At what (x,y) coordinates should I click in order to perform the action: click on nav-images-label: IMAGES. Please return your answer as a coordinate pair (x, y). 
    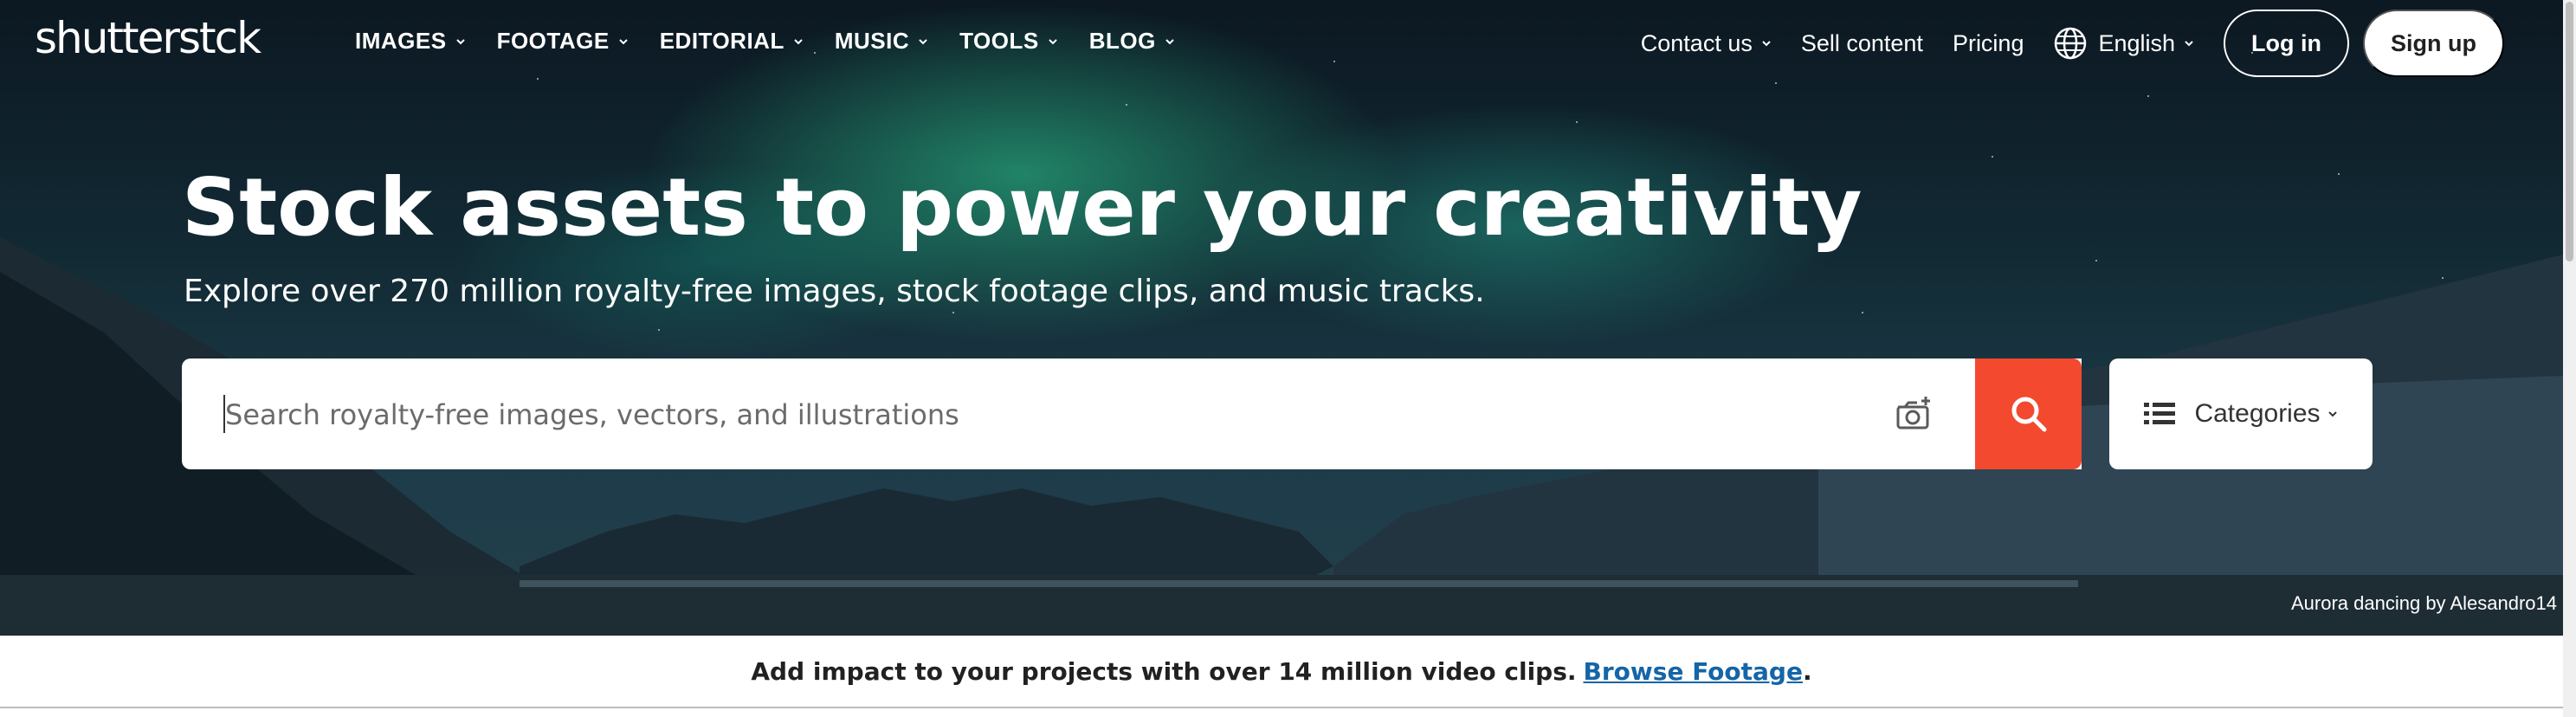
    Looking at the image, I should click on (401, 41).